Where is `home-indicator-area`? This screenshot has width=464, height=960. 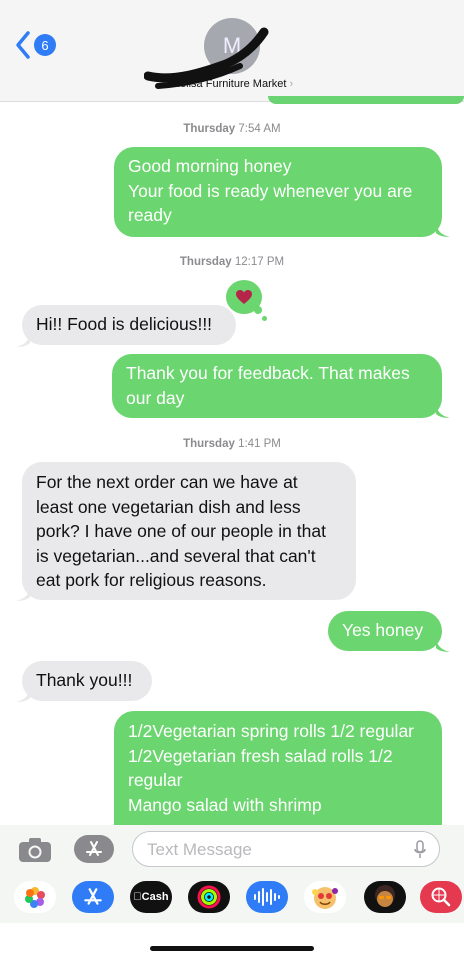
home-indicator-area is located at coordinates (232, 941).